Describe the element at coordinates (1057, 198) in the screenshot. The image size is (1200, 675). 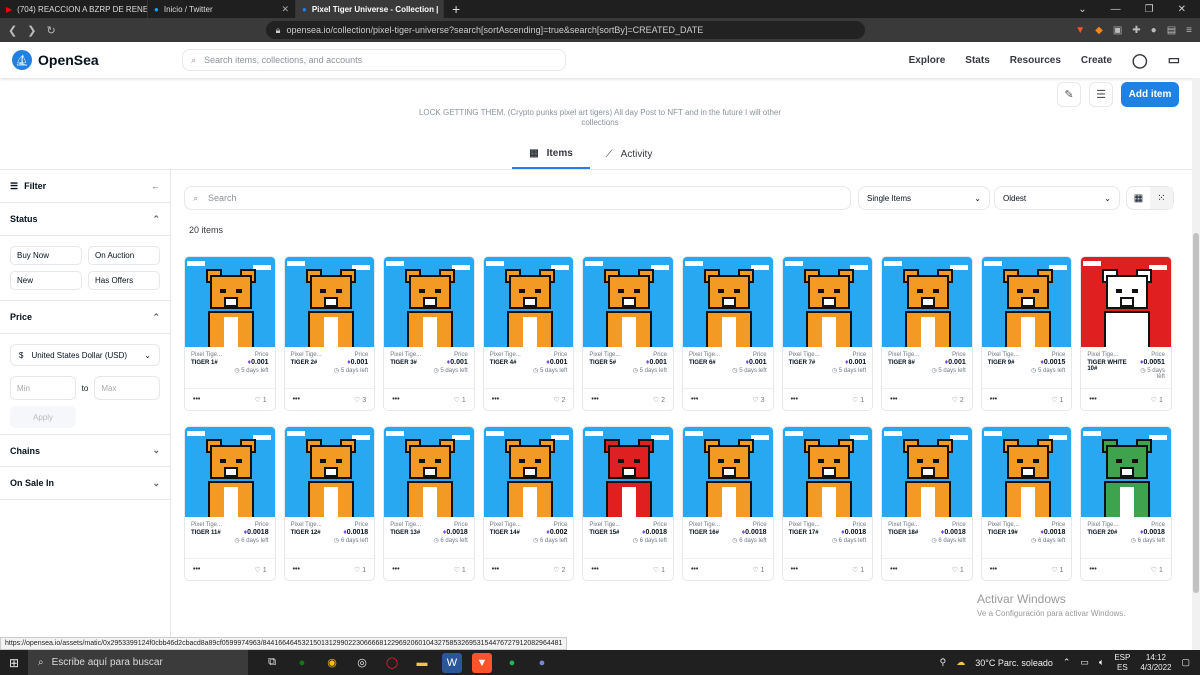
I see `sort-select: Oldest ⌄` at that location.